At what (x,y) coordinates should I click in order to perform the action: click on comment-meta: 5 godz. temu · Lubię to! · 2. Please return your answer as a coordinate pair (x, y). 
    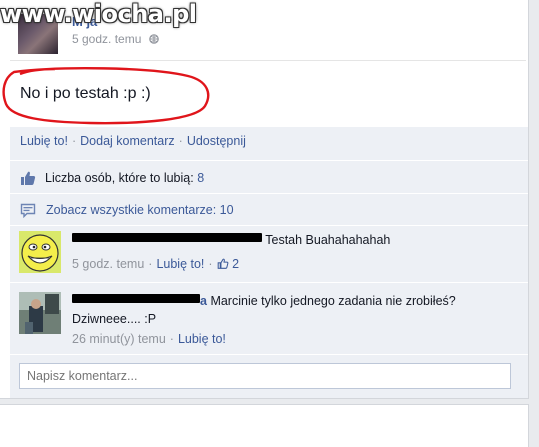
    Looking at the image, I should click on (292, 264).